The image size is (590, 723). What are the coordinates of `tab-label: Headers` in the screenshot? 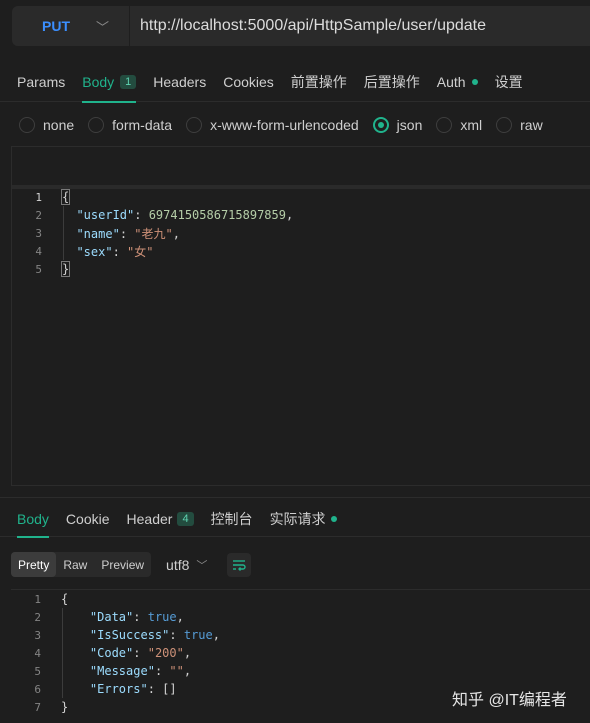 It's located at (180, 81).